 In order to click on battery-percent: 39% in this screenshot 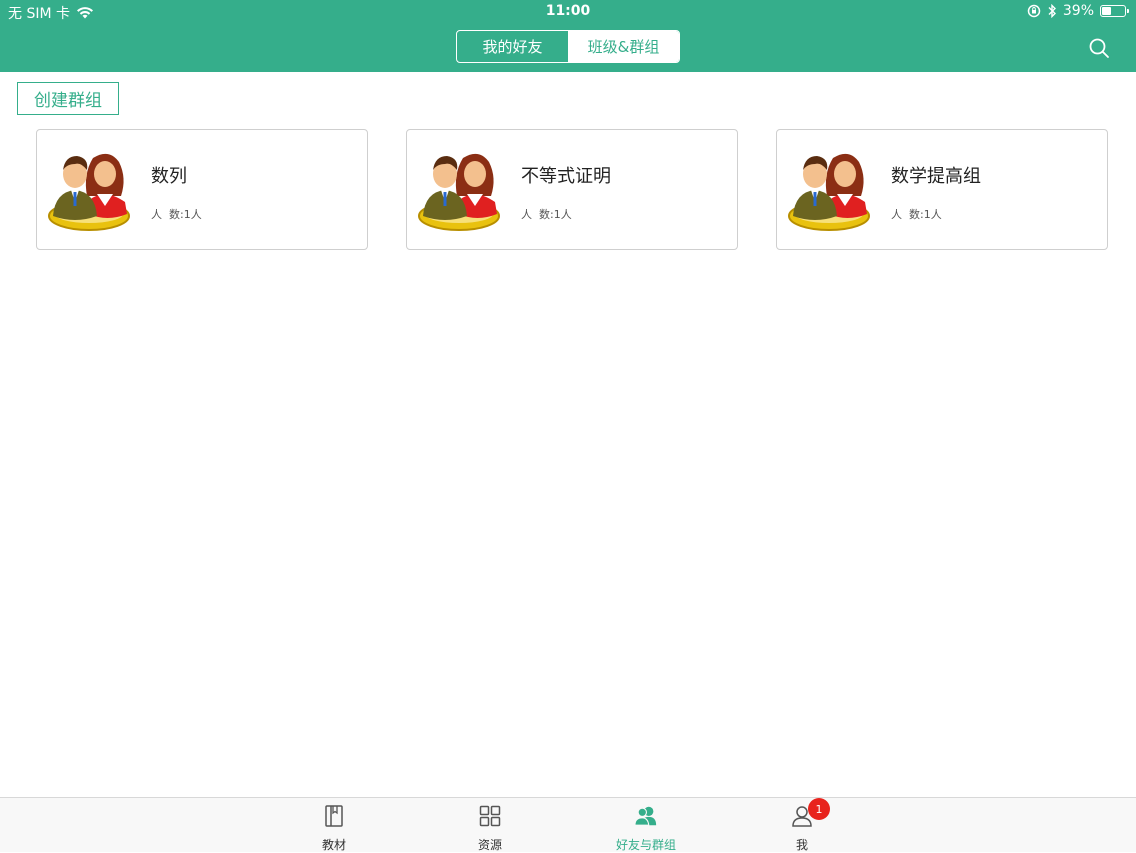, I will do `click(1078, 11)`.